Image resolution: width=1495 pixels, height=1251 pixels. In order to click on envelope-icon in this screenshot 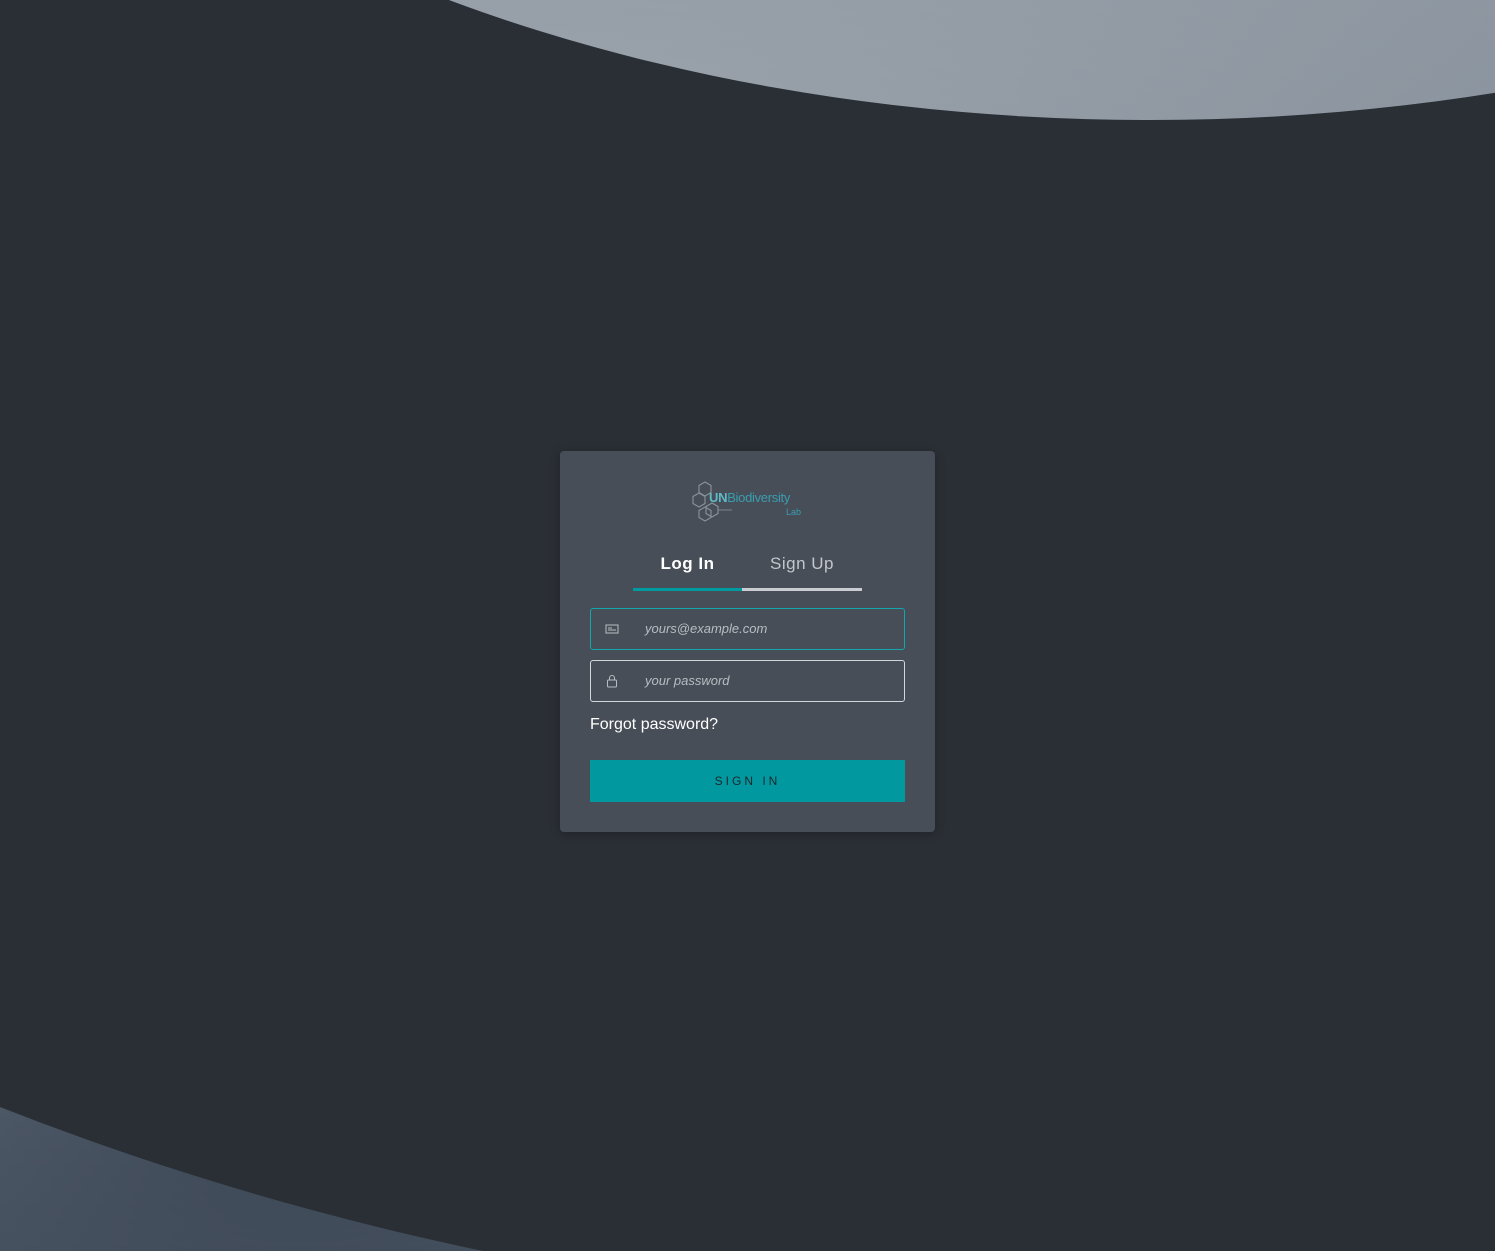, I will do `click(612, 629)`.